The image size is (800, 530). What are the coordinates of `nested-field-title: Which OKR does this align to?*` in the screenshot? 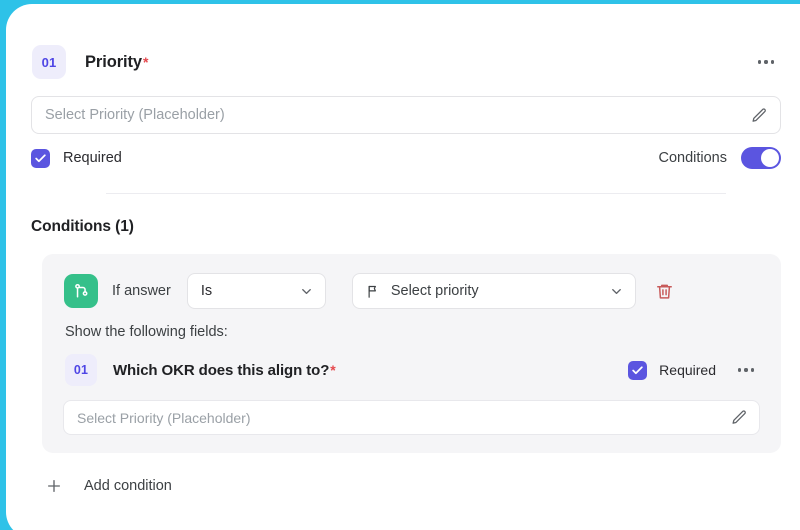 It's located at (224, 370).